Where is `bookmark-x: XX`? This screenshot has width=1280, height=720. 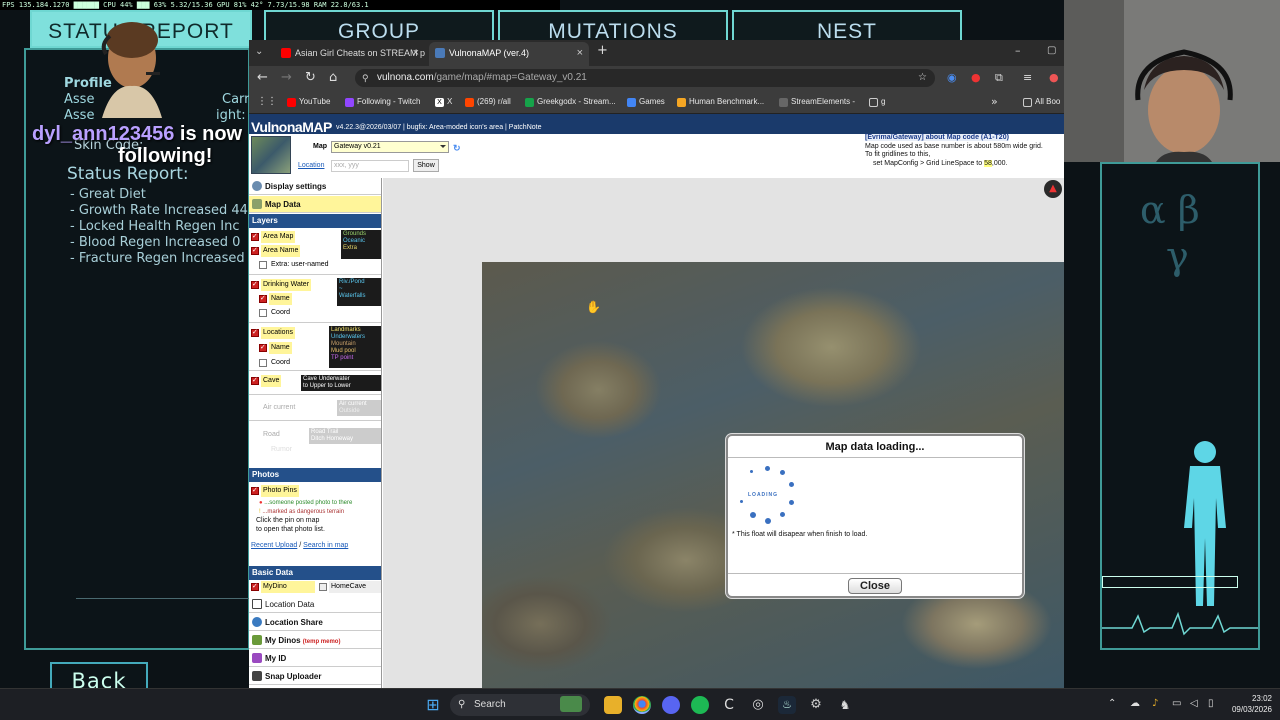
bookmark-x: XX is located at coordinates (443, 102).